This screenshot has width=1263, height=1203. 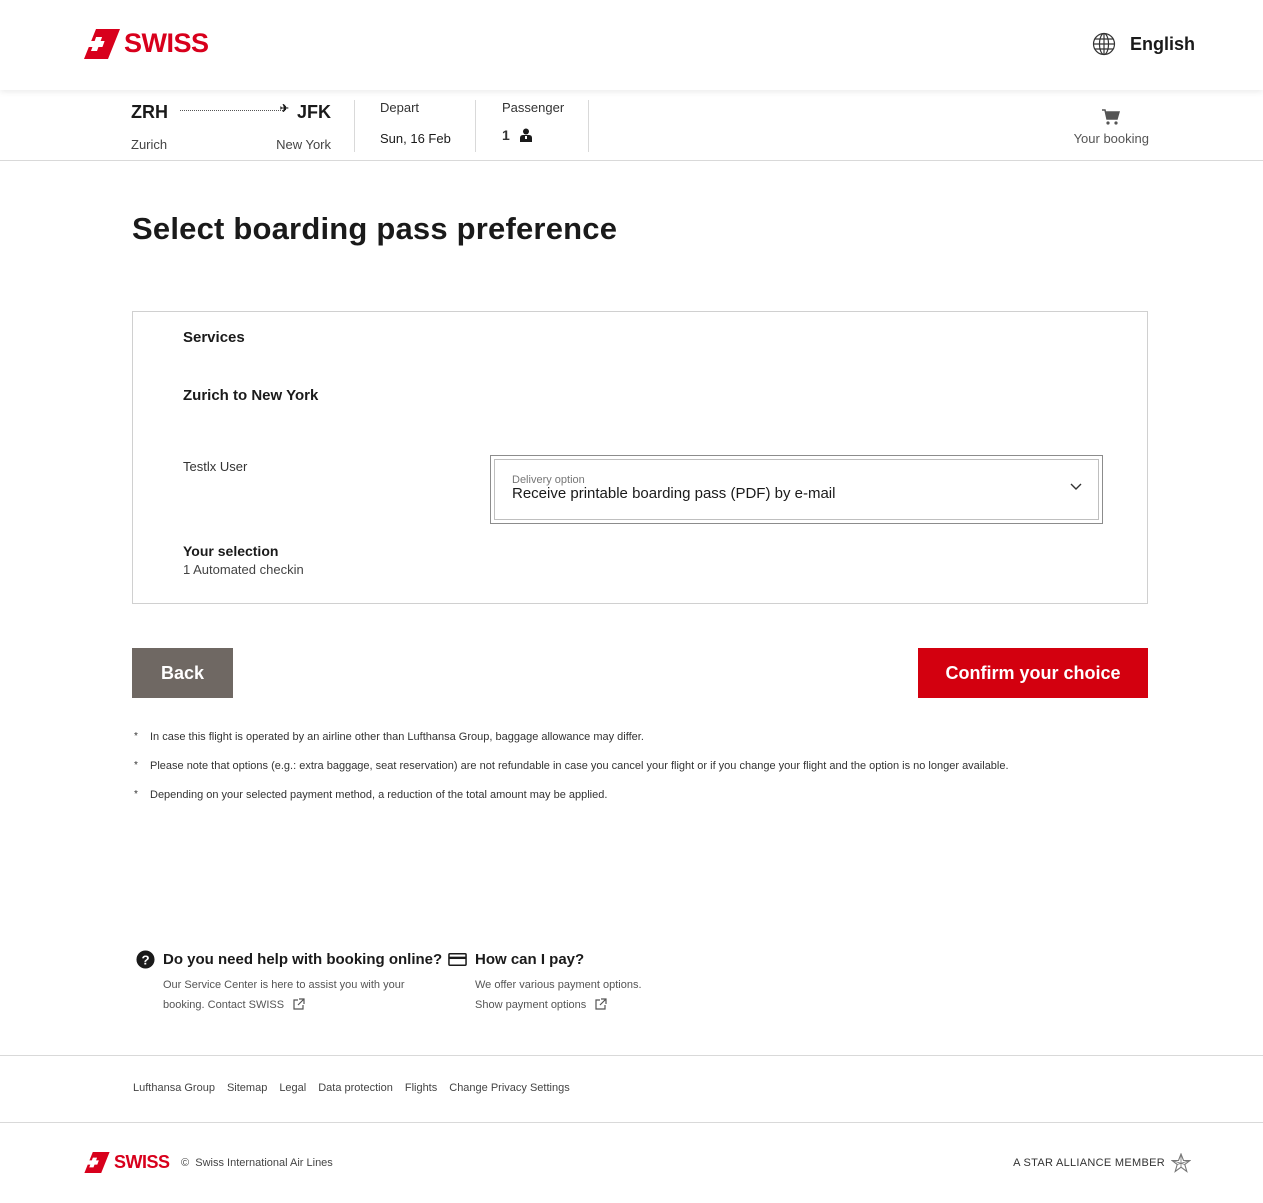 I want to click on depart-date: Sun, 16 Feb, so click(x=415, y=138).